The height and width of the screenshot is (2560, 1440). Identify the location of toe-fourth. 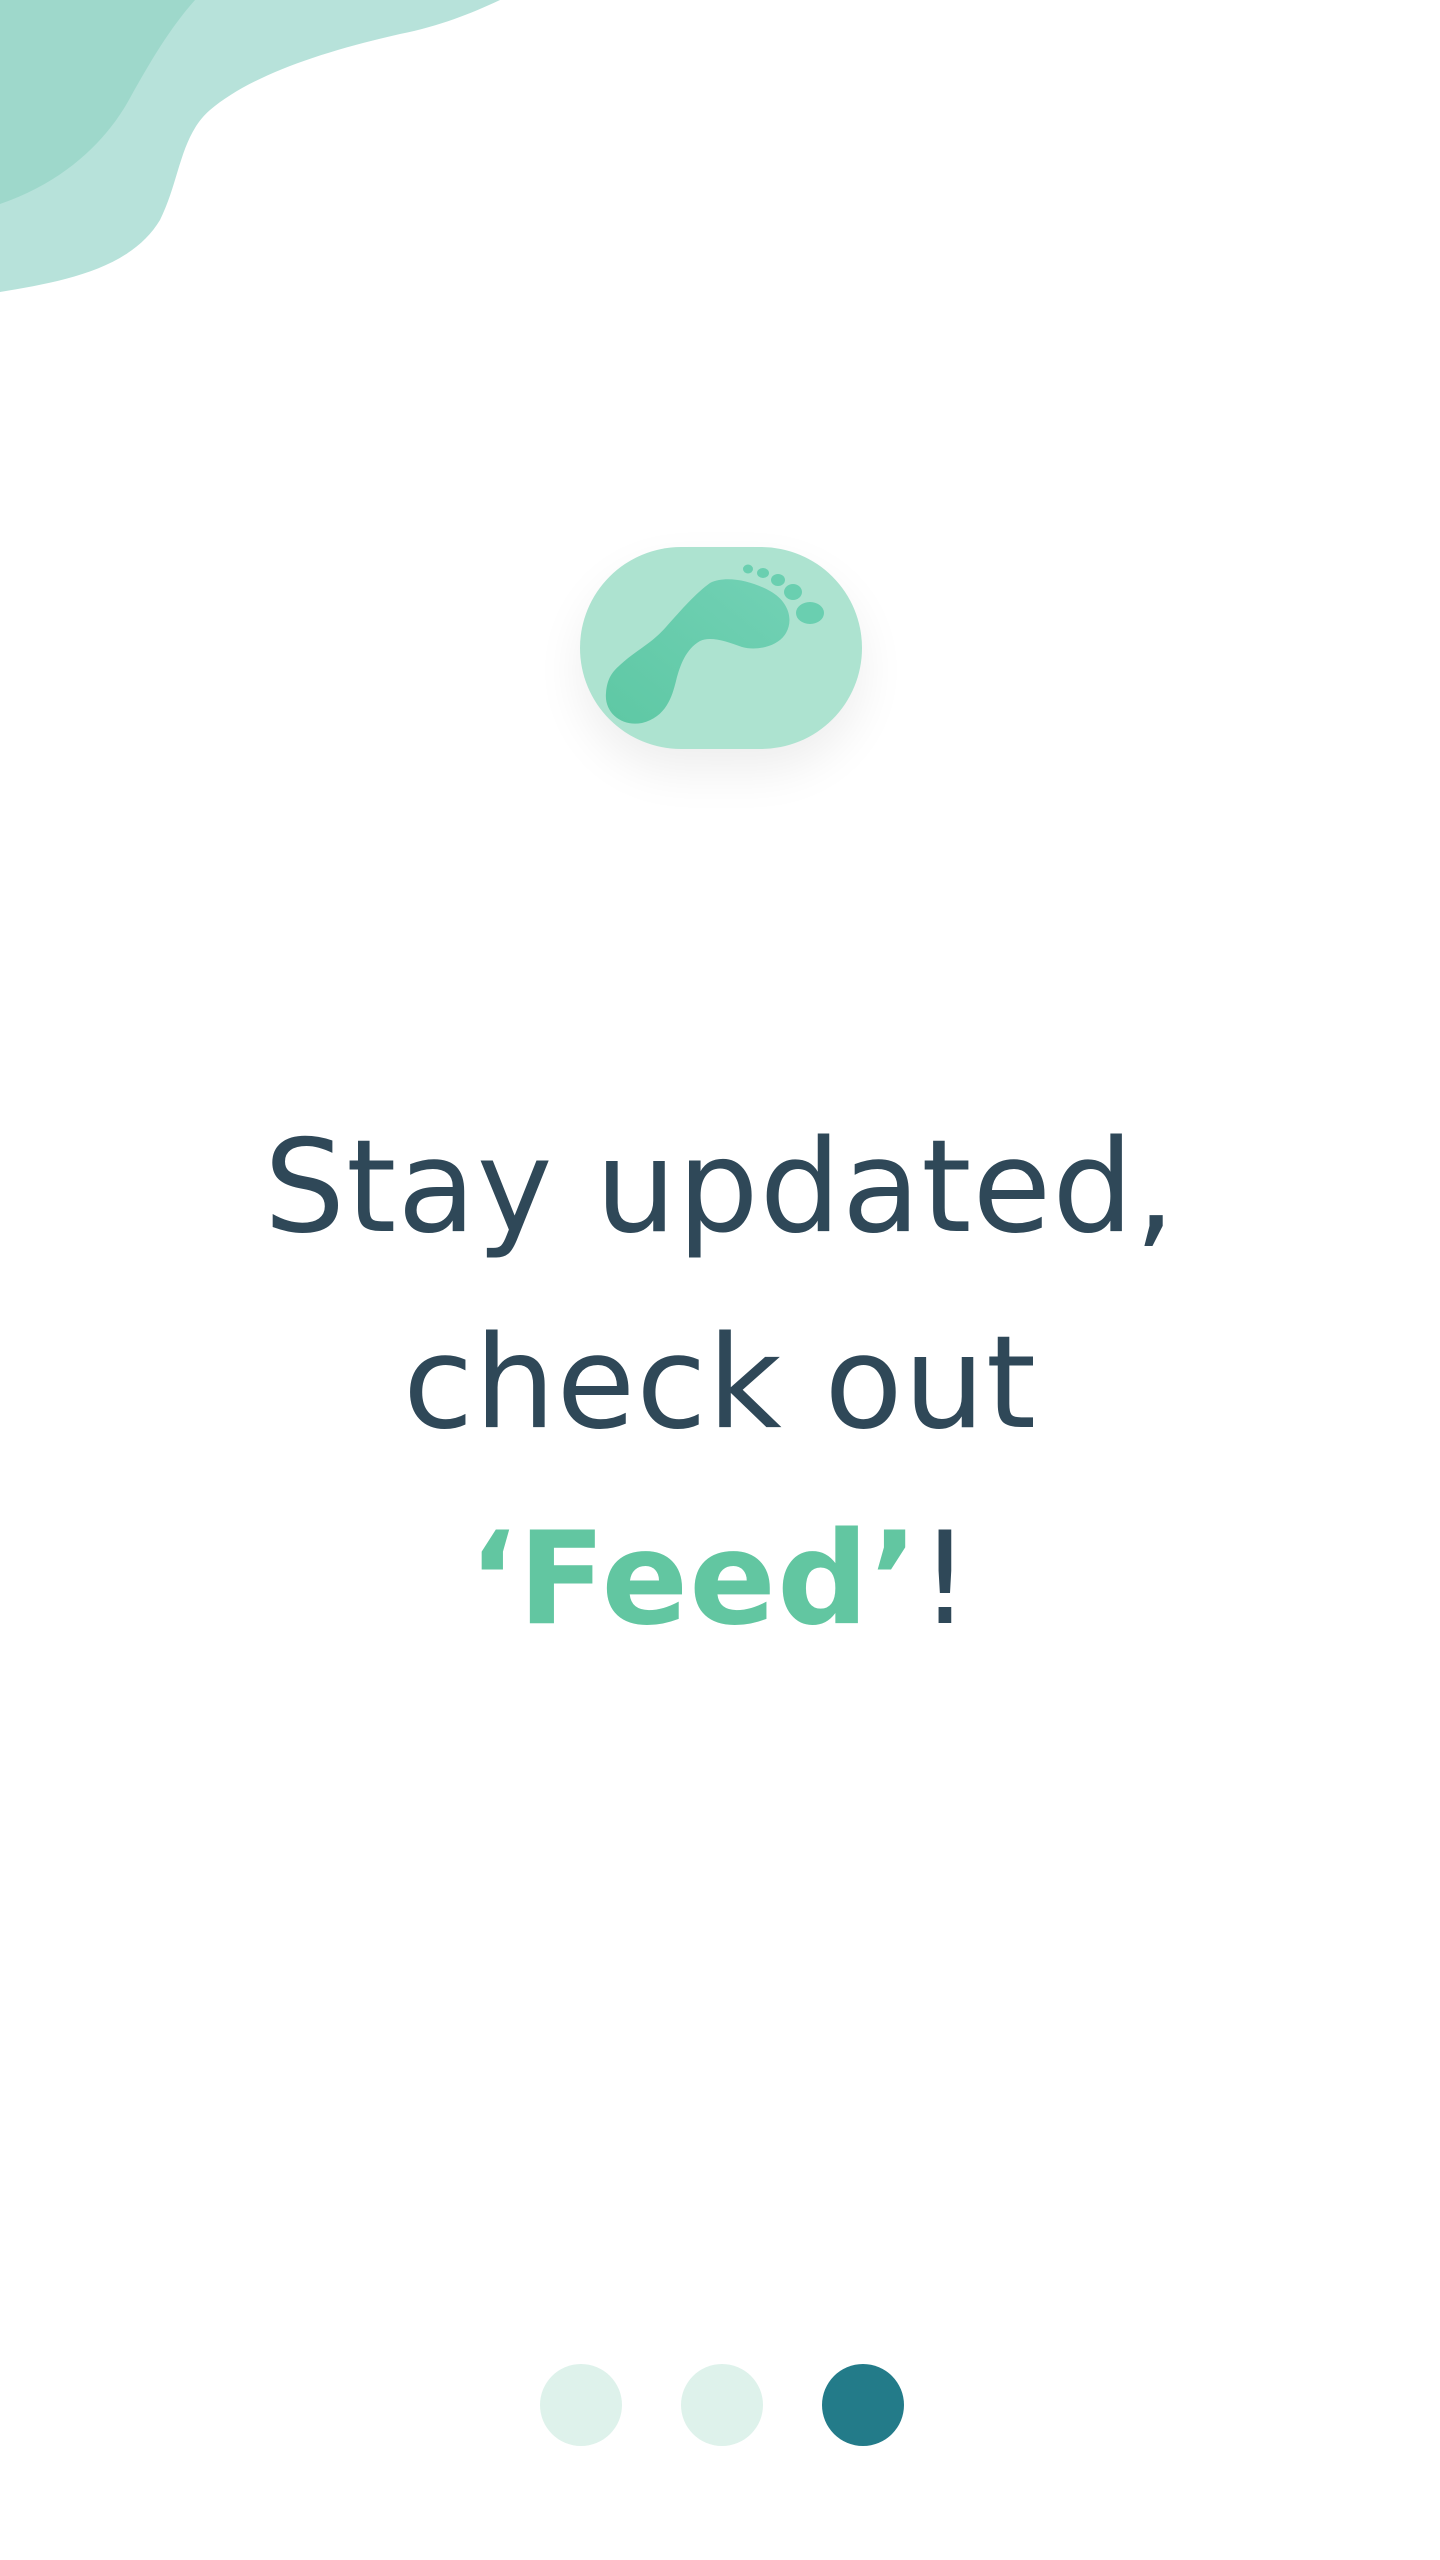
(763, 573).